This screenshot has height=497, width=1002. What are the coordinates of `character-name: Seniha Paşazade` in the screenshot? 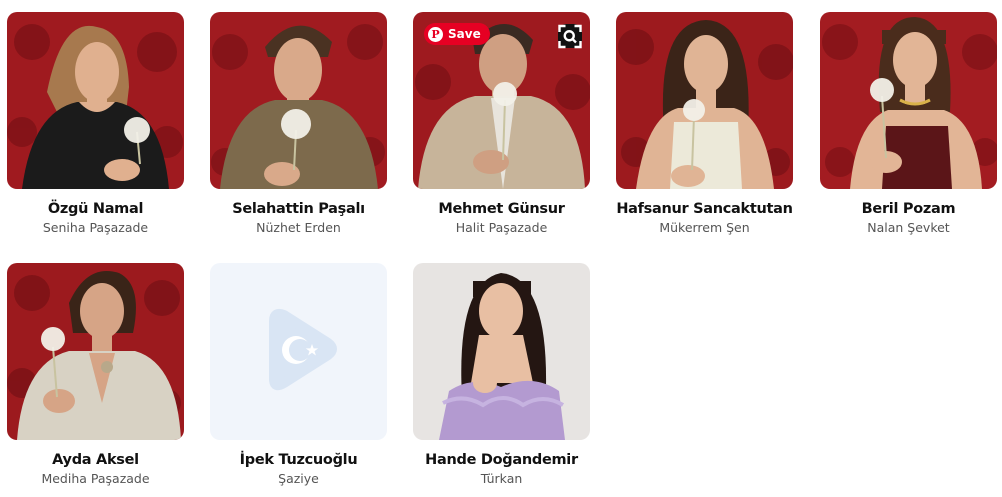 It's located at (95, 227).